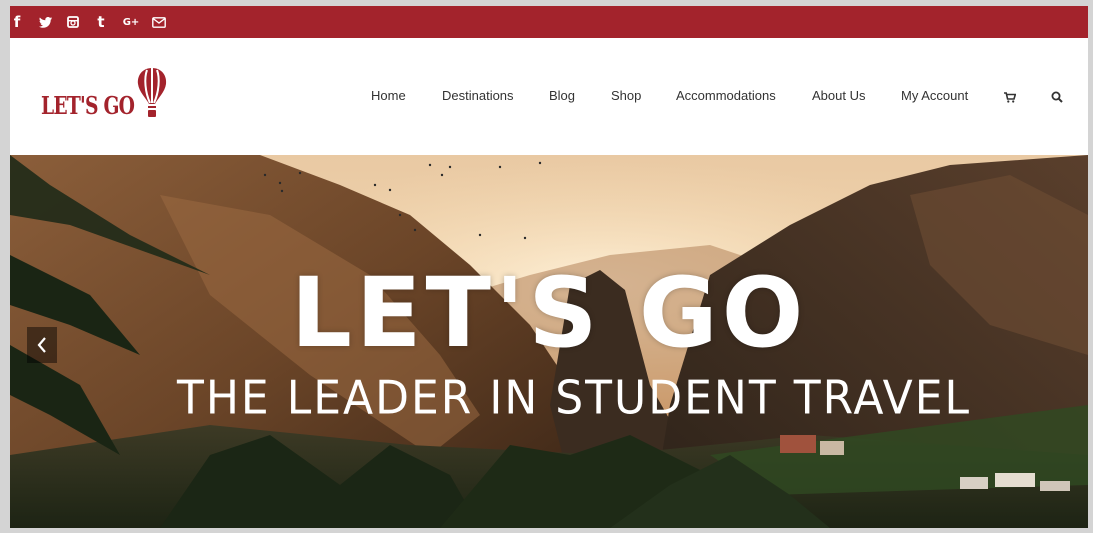  Describe the element at coordinates (726, 95) in the screenshot. I see `nav-accommodations: Accommodations` at that location.